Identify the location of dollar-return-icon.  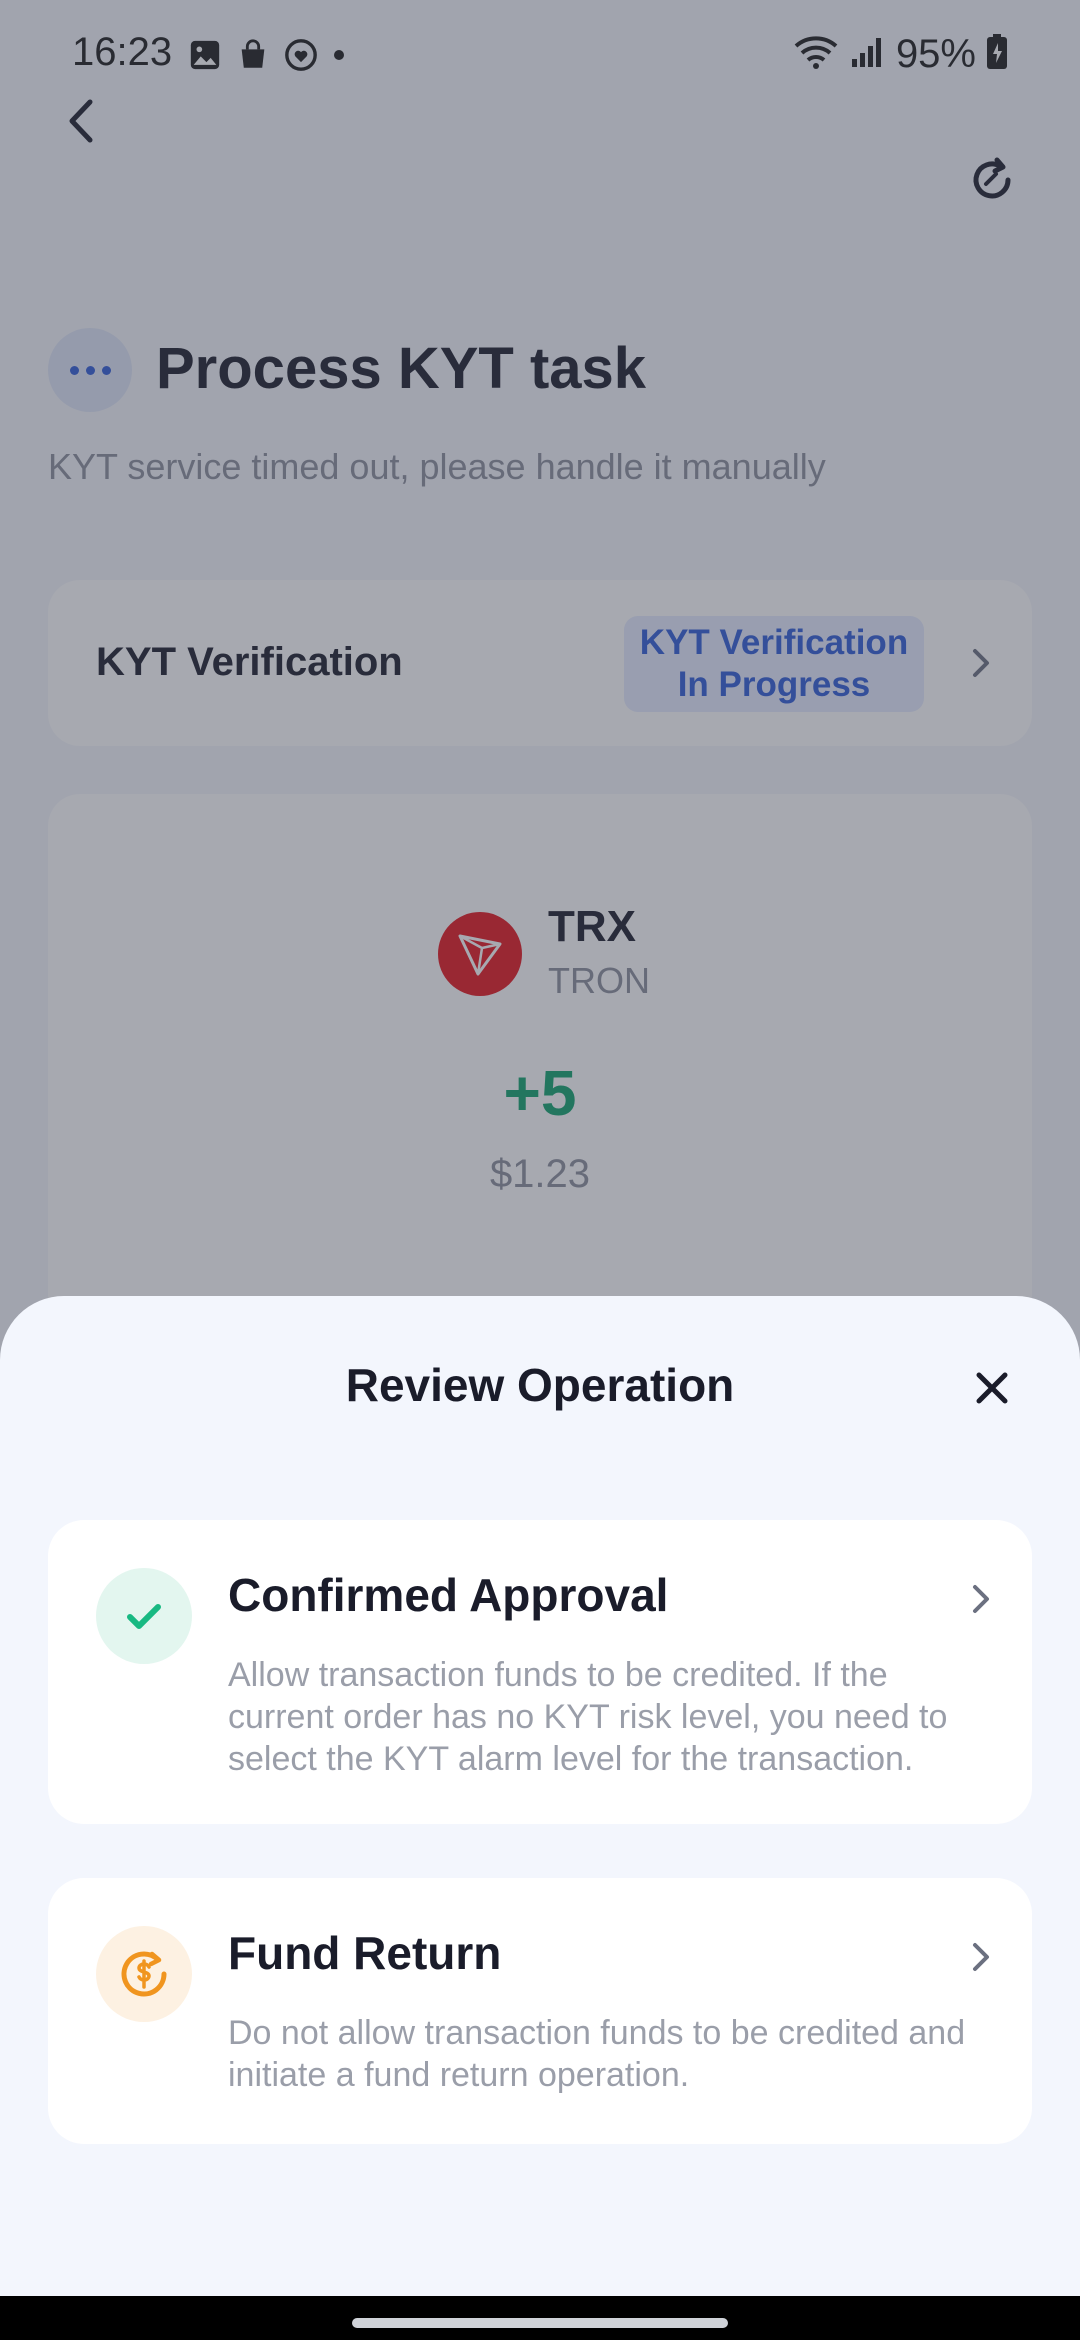
(144, 1974).